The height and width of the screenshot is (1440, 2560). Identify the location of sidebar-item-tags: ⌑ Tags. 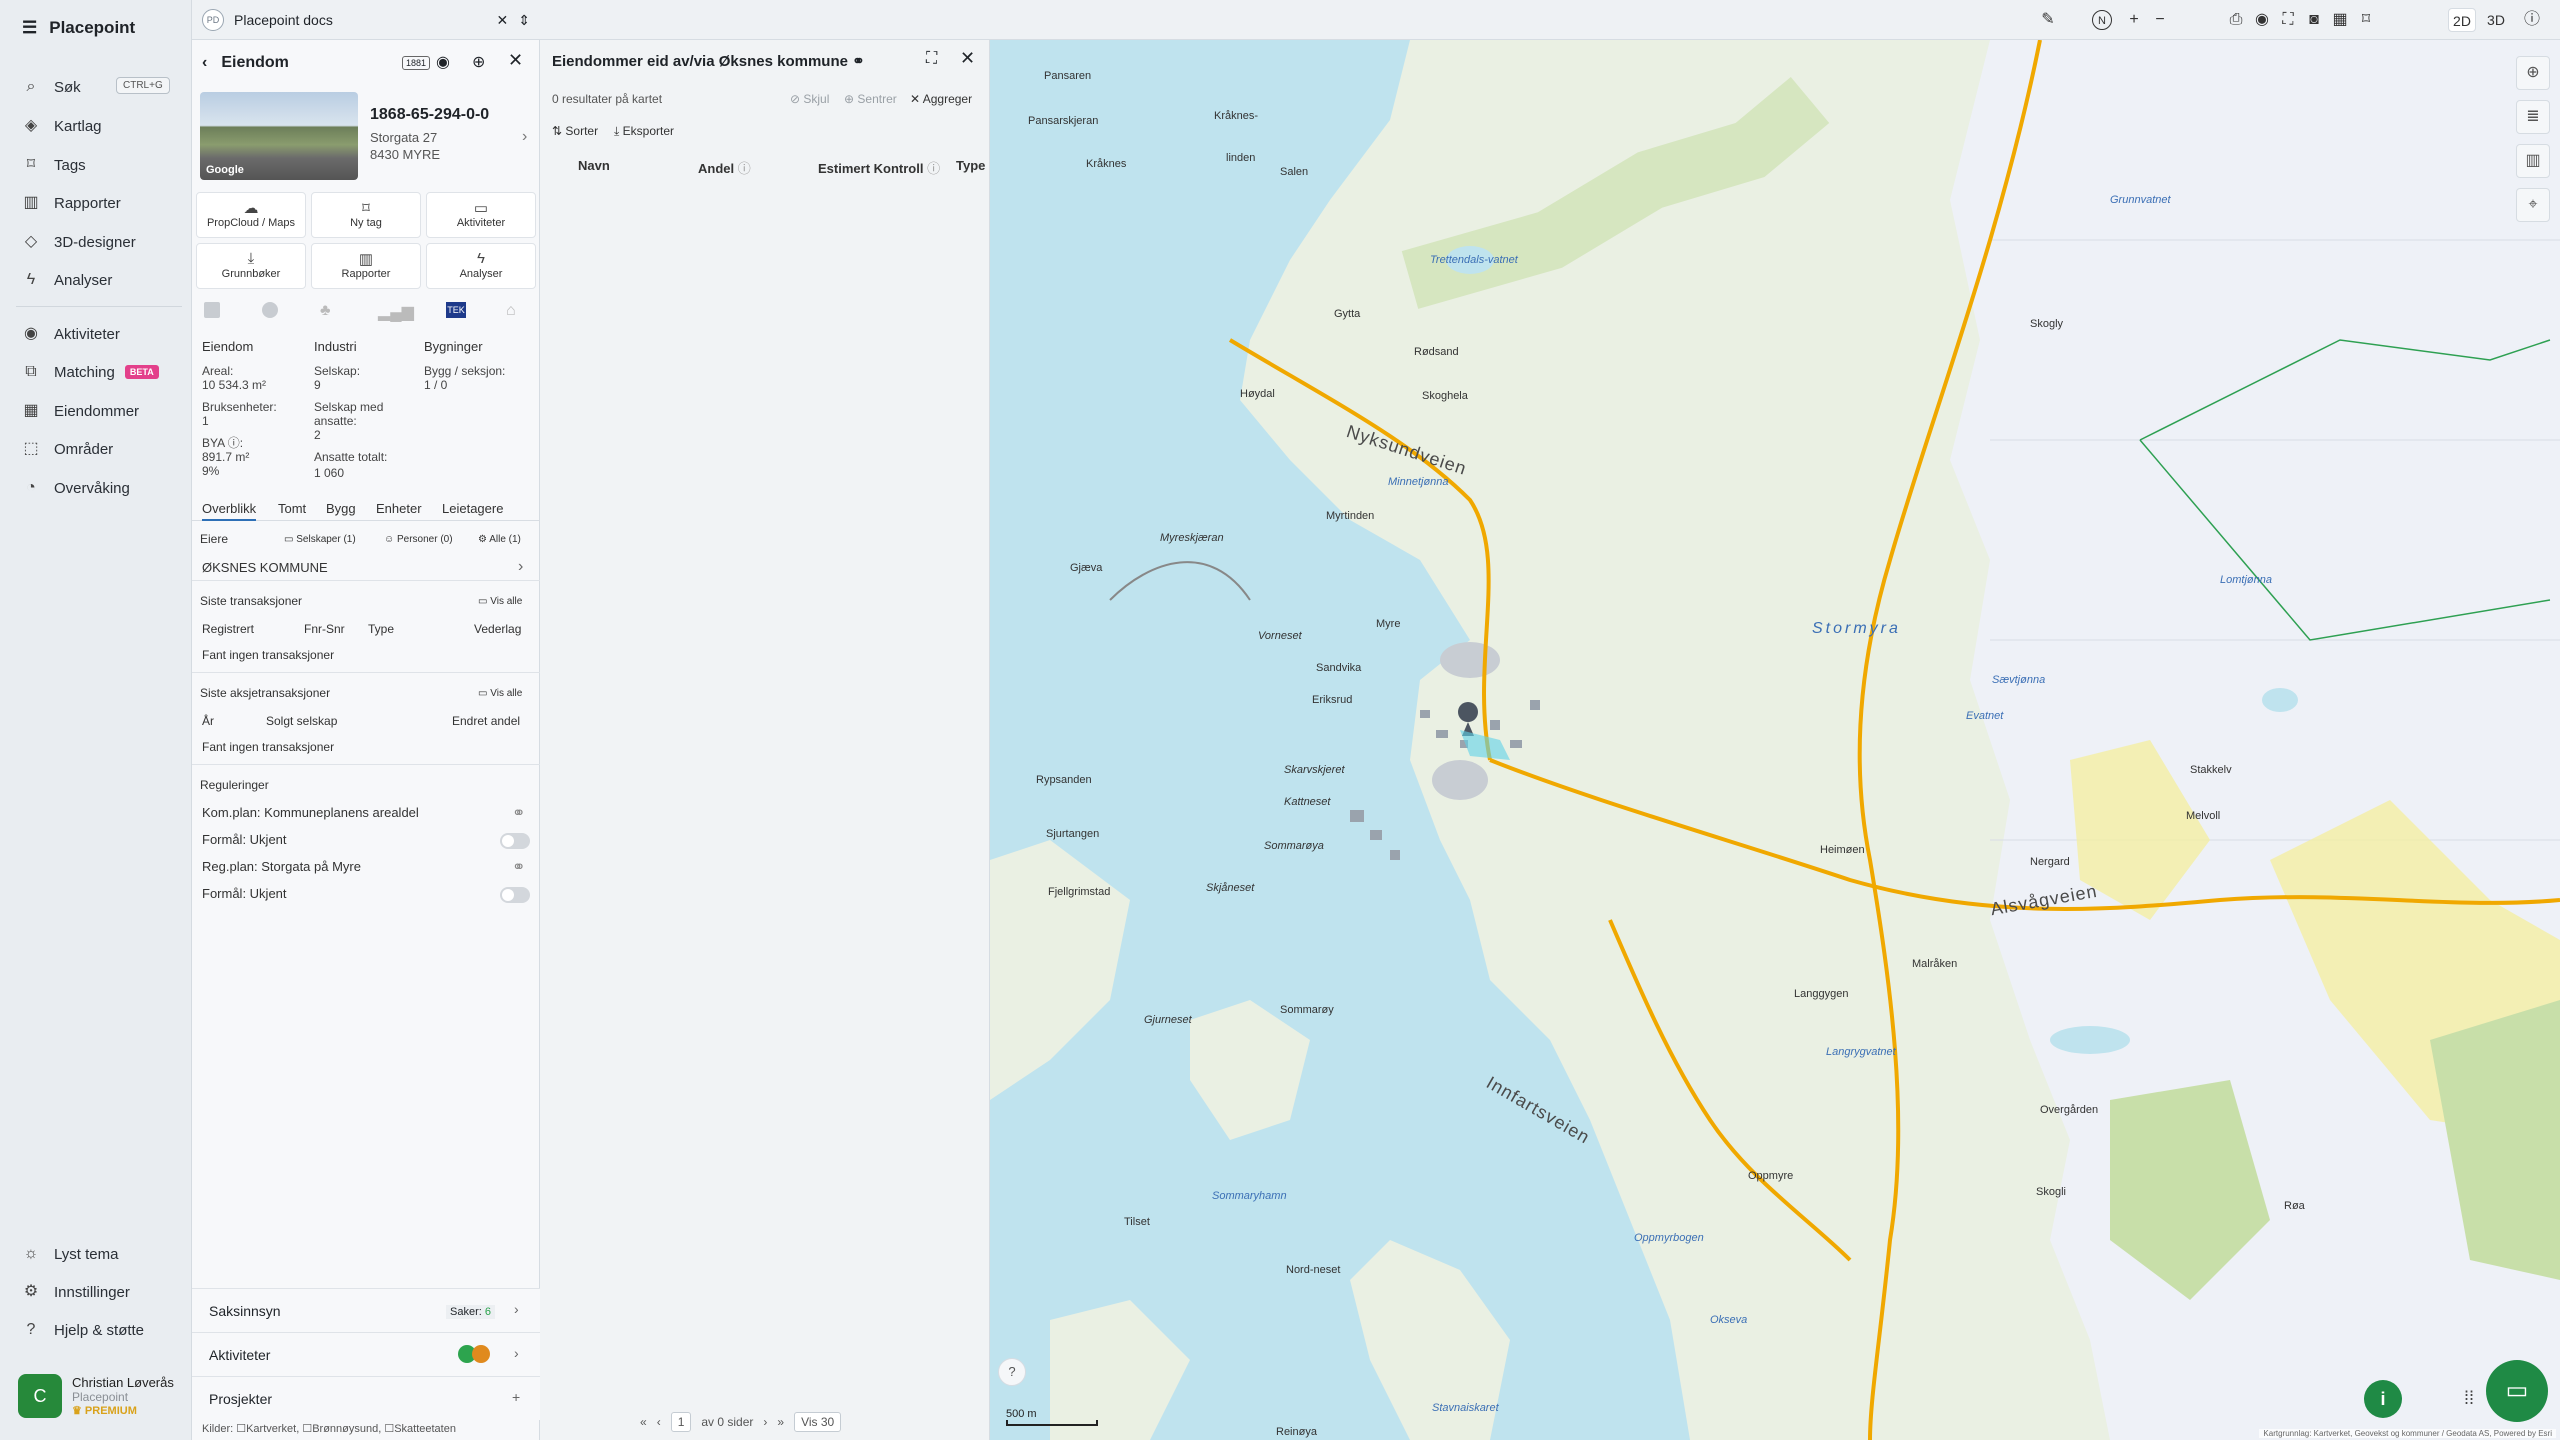
(54, 165).